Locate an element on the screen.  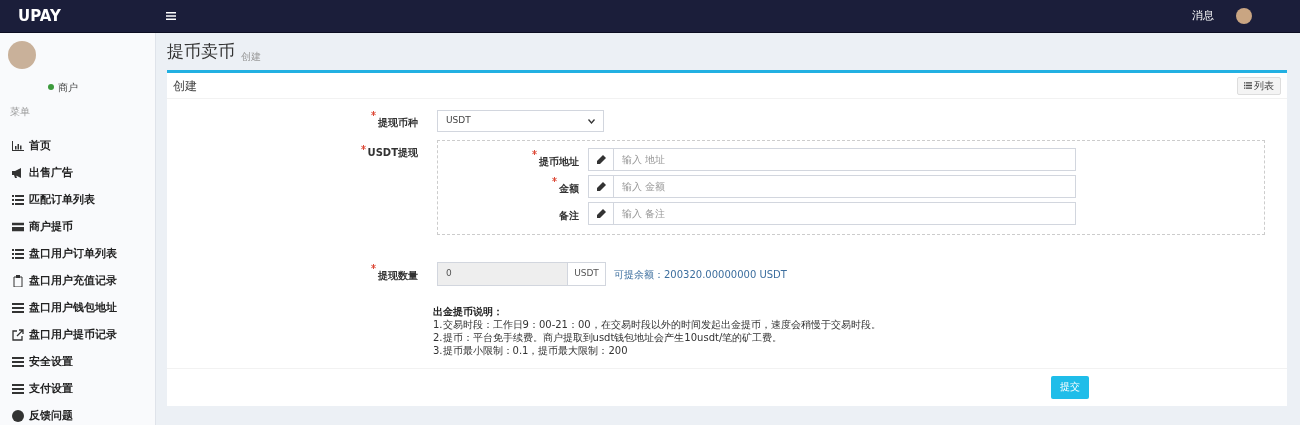
menu-icon is located at coordinates (171, 16).